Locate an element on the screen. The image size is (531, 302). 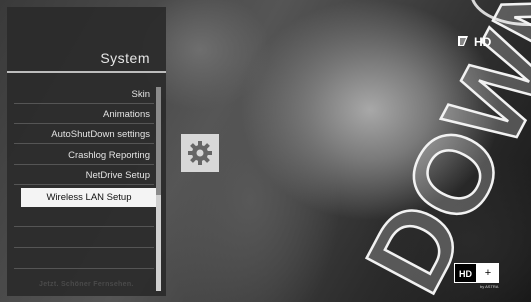
hd-channel-logo: HD is located at coordinates (483, 41).